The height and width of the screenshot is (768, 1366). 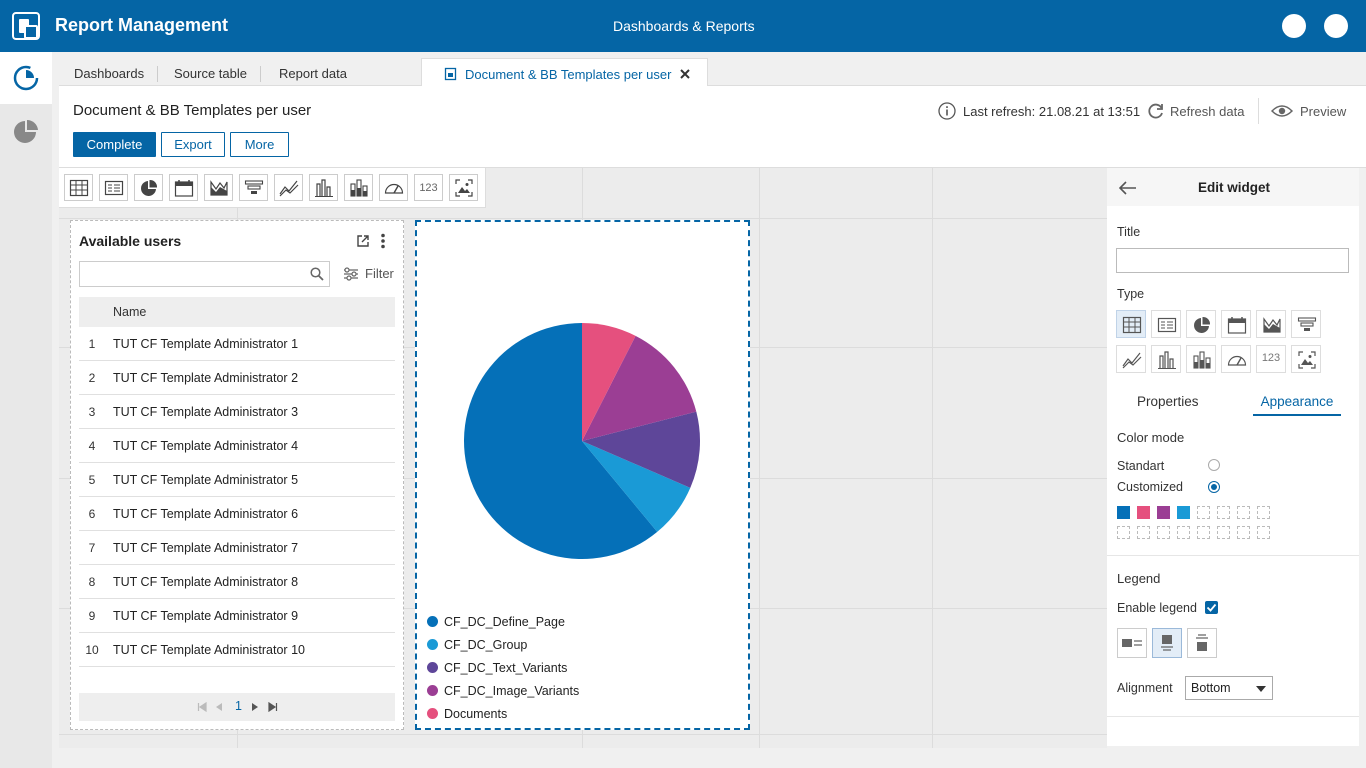 I want to click on tool-bar, so click(x=323, y=187).